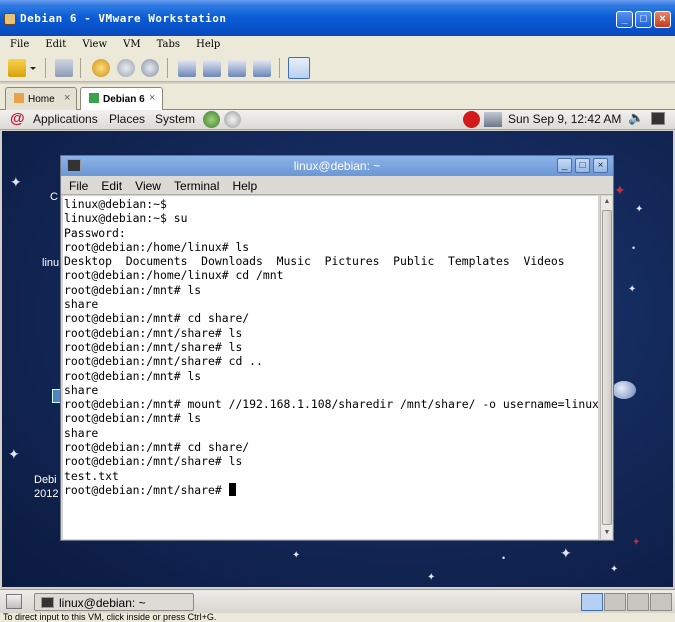  Describe the element at coordinates (262, 68) in the screenshot. I see `unity-icon` at that location.